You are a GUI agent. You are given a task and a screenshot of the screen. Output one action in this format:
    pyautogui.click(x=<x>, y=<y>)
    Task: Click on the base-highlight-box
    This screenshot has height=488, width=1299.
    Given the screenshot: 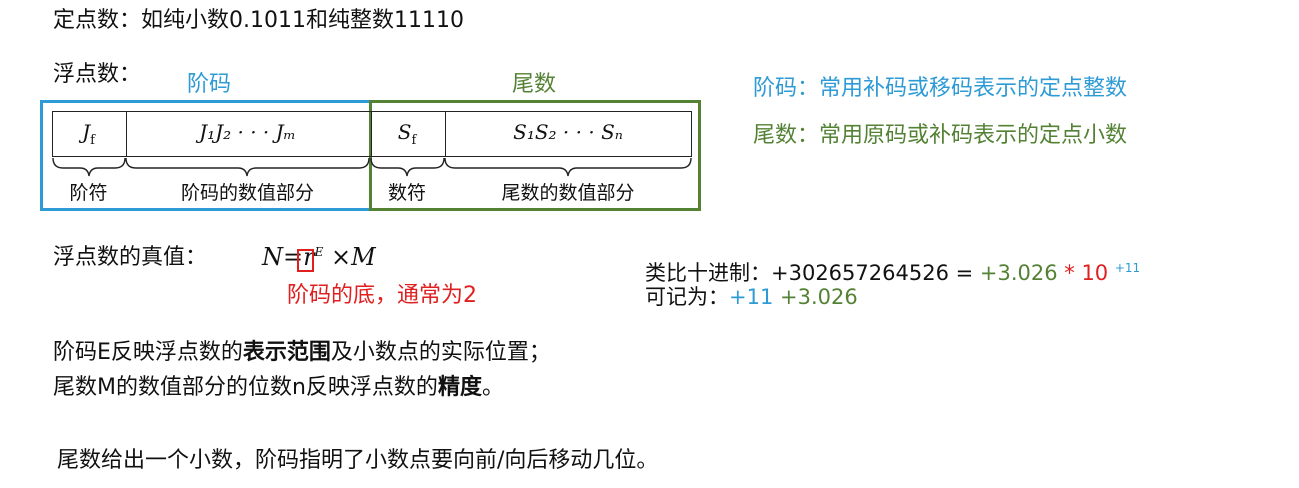 What is the action you would take?
    pyautogui.click(x=305, y=260)
    